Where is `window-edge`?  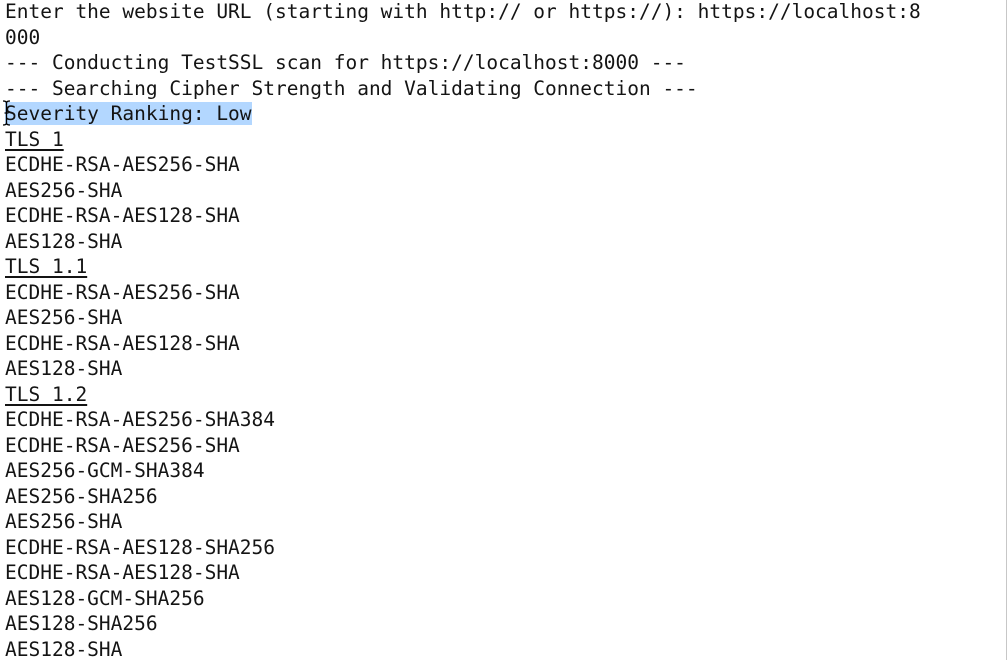 window-edge is located at coordinates (1006, 330).